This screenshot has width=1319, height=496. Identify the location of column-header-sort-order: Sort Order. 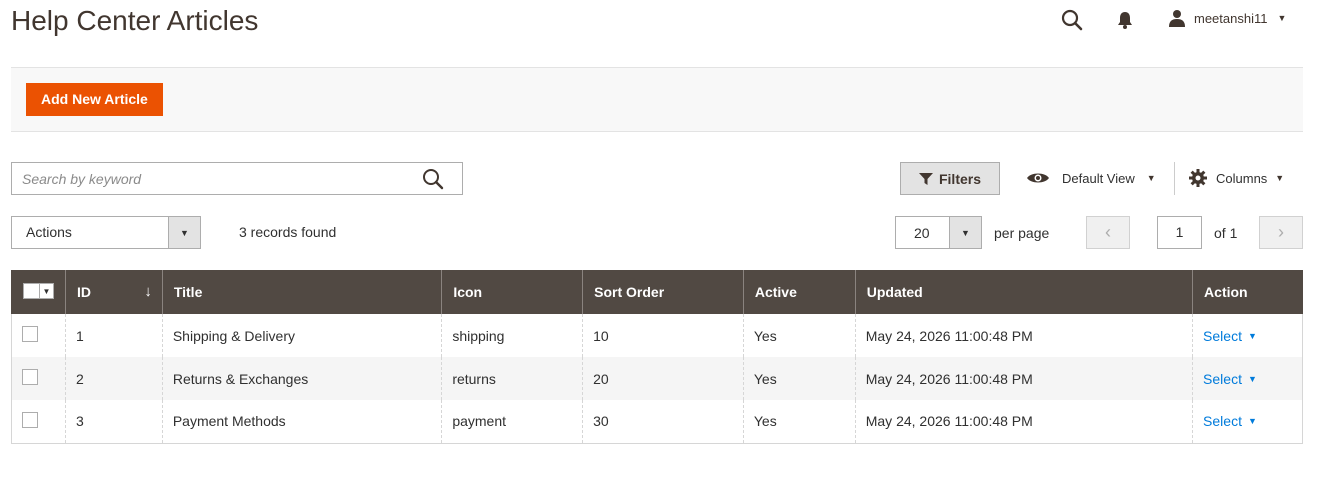
(663, 292).